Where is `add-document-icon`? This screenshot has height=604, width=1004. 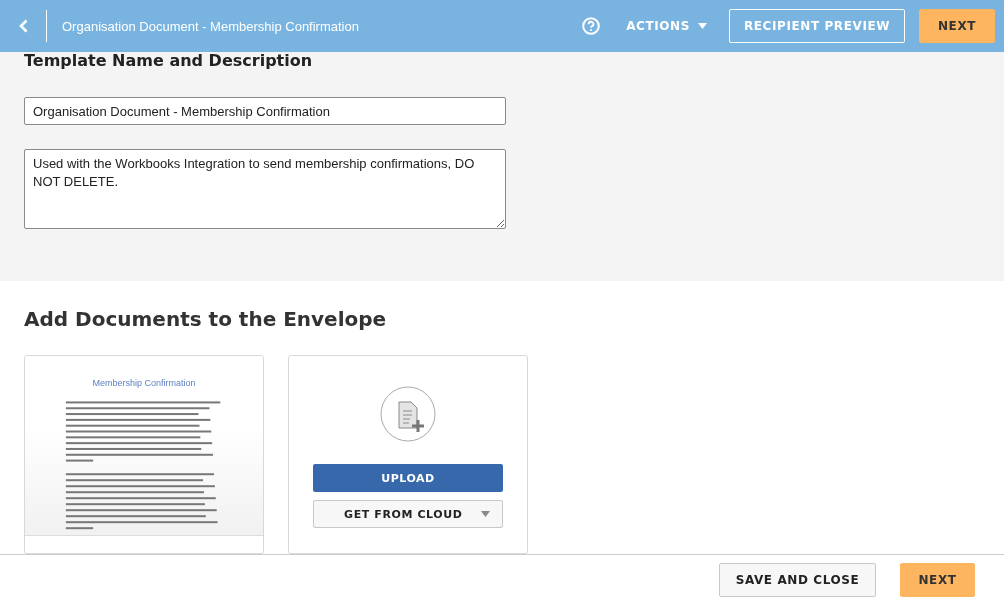 add-document-icon is located at coordinates (408, 414).